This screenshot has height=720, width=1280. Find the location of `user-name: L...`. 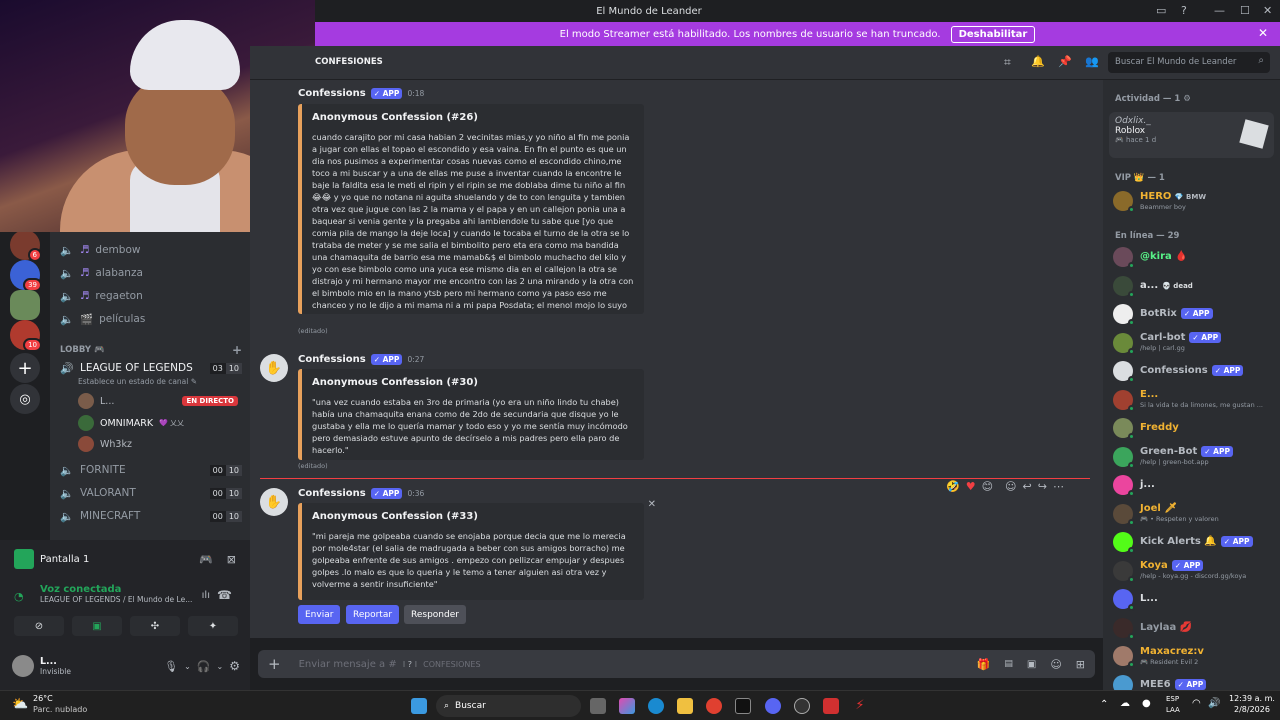

user-name: L... is located at coordinates (55, 661).